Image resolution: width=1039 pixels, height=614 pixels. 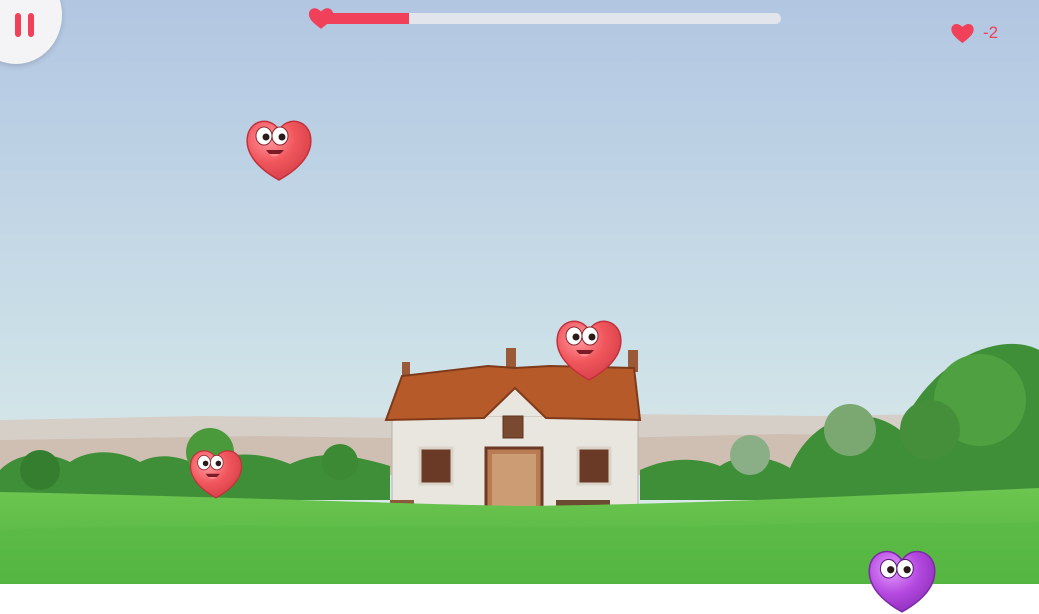 I want to click on purple-heart-character, so click(x=902, y=580).